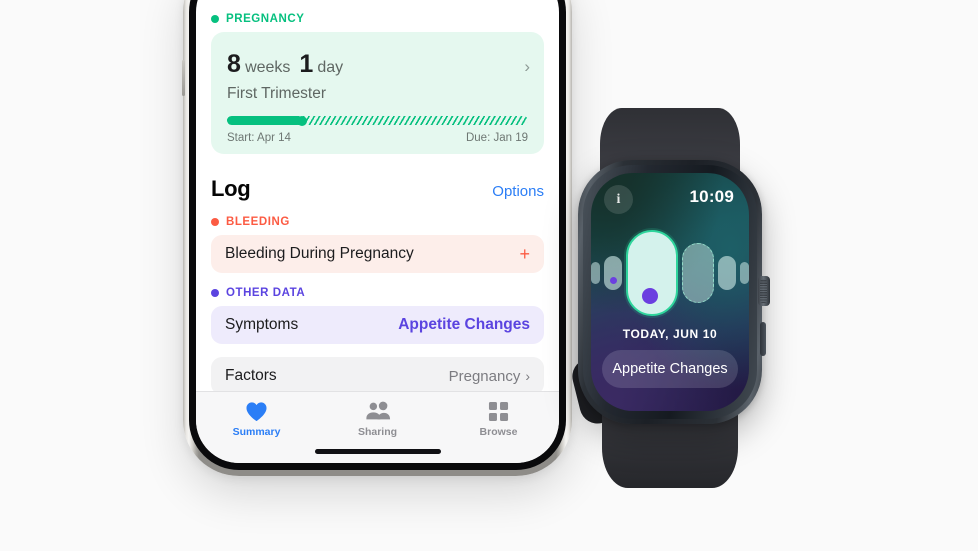  Describe the element at coordinates (251, 375) in the screenshot. I see `factors-row-title: Factors` at that location.